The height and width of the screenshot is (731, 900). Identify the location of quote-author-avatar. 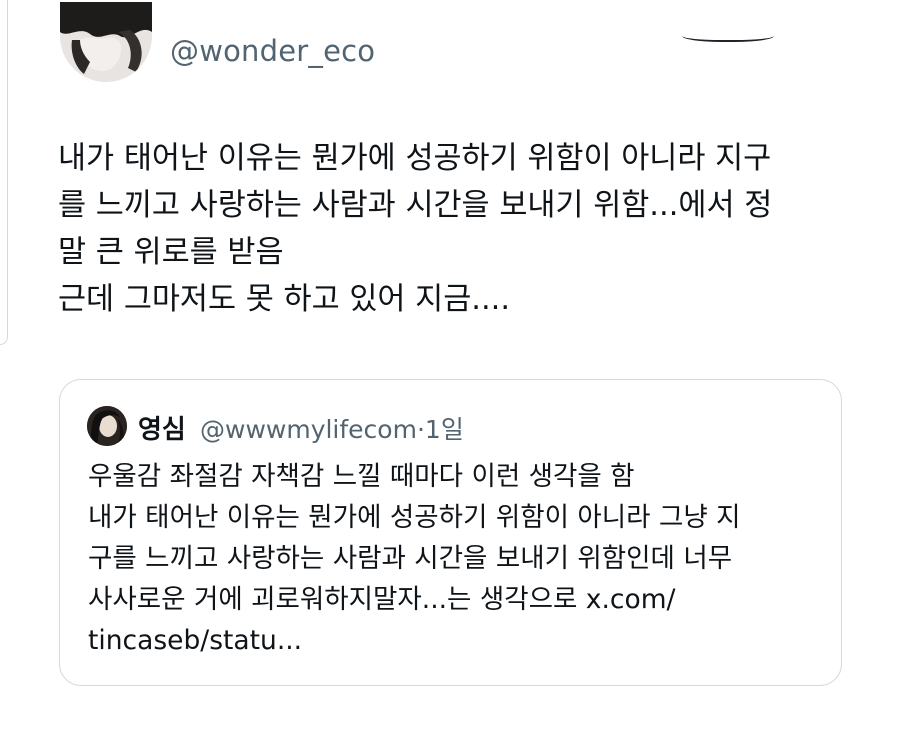
(107, 426).